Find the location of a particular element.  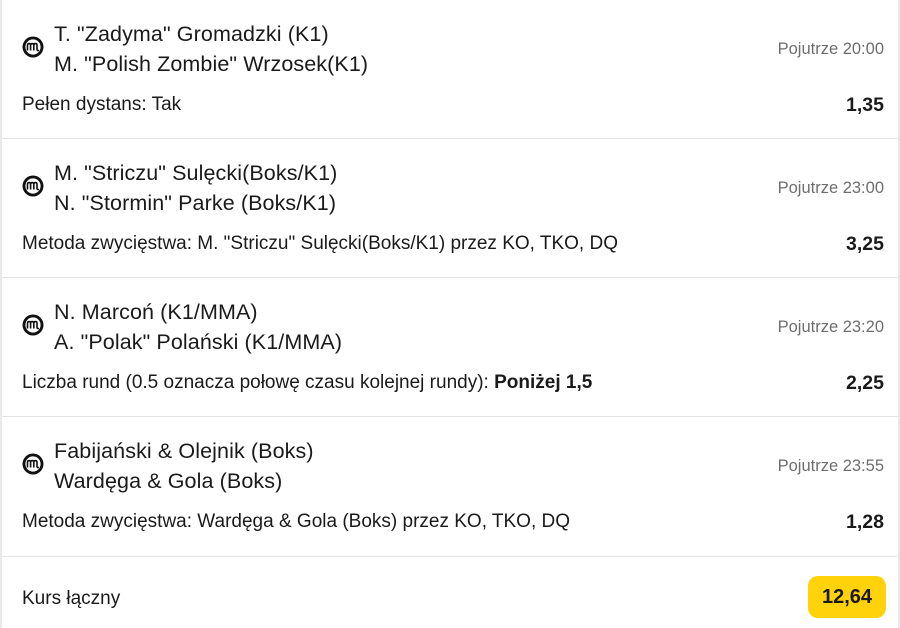

selection-label: Wardęga & Gola (Boks) przez KO, TKO, DQ is located at coordinates (384, 521).